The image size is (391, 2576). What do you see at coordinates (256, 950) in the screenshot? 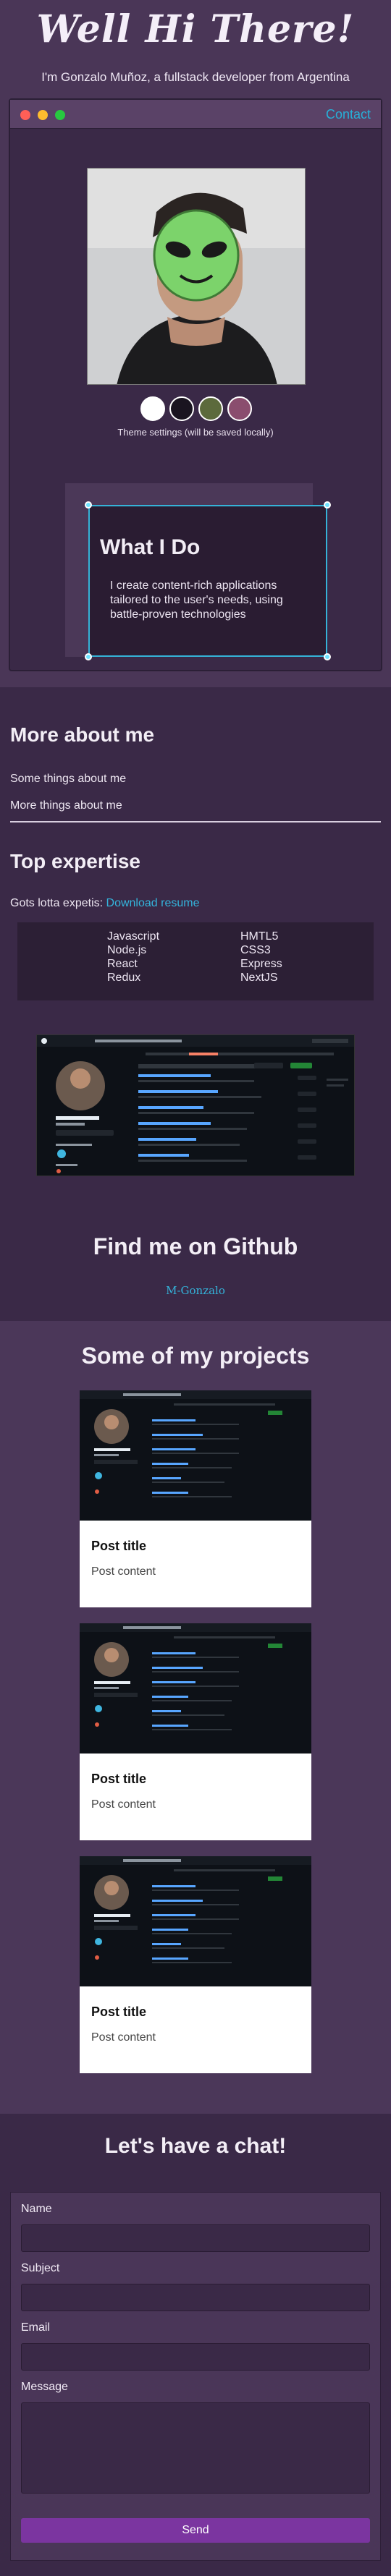
I see `skill-item: CSS3` at bounding box center [256, 950].